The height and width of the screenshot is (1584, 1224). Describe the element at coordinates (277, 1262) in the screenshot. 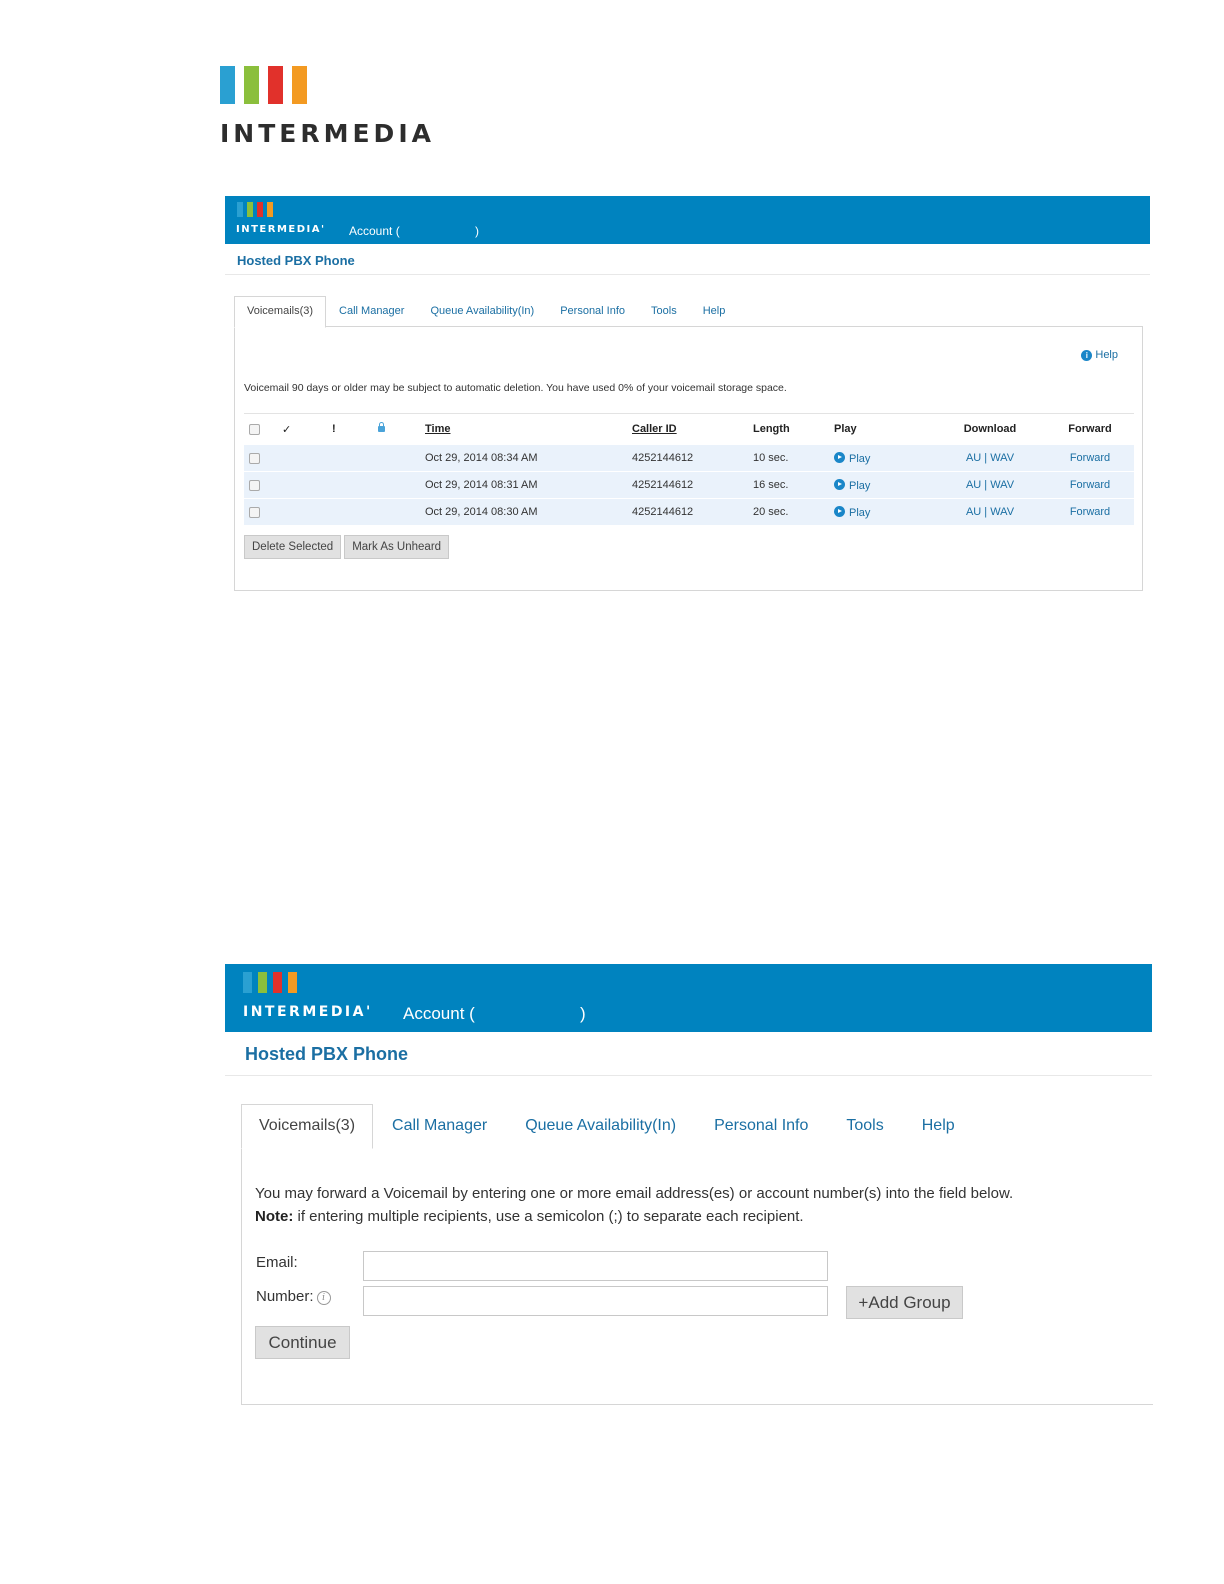

I see `email-label: Email:` at that location.